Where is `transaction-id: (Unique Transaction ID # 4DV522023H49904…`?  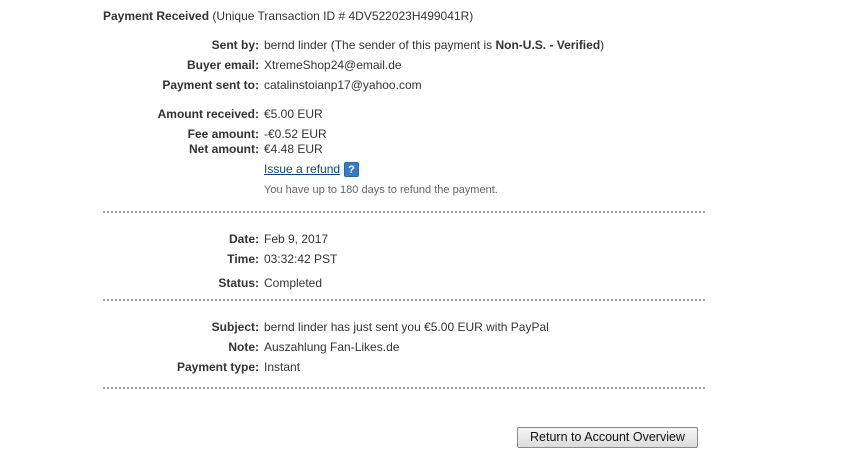 transaction-id: (Unique Transaction ID # 4DV522023H49904… is located at coordinates (343, 16).